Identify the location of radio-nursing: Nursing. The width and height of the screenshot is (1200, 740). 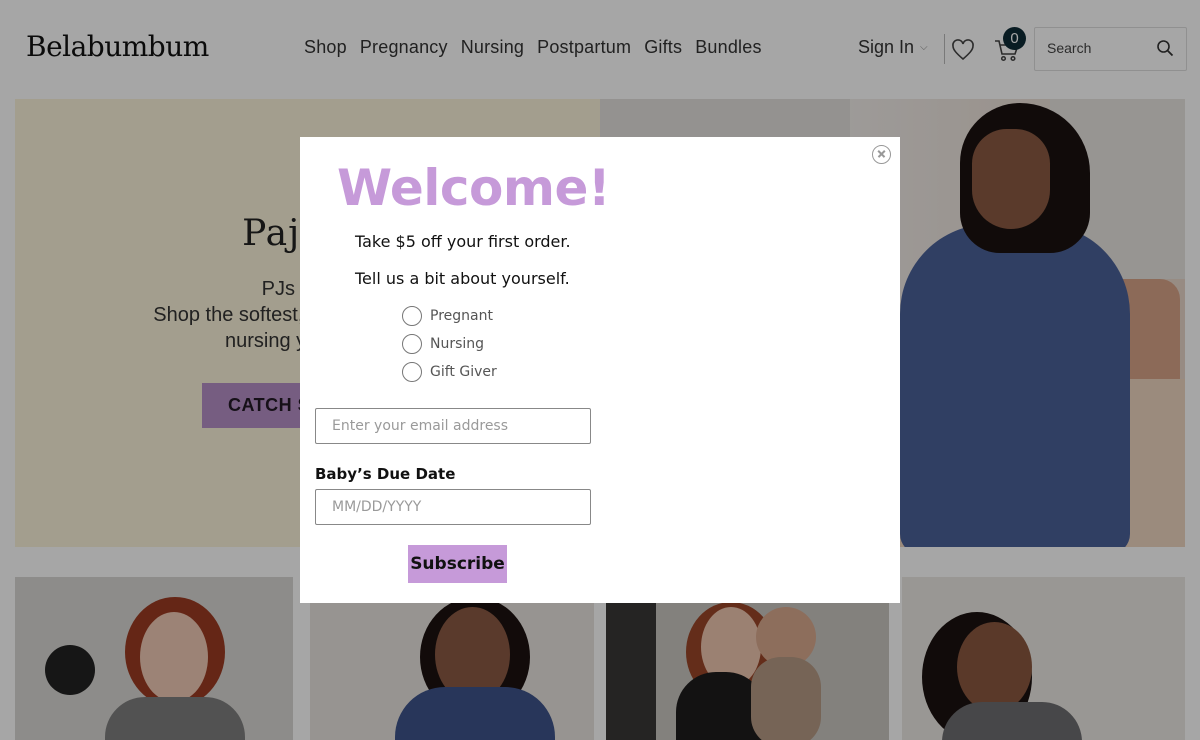
(443, 344).